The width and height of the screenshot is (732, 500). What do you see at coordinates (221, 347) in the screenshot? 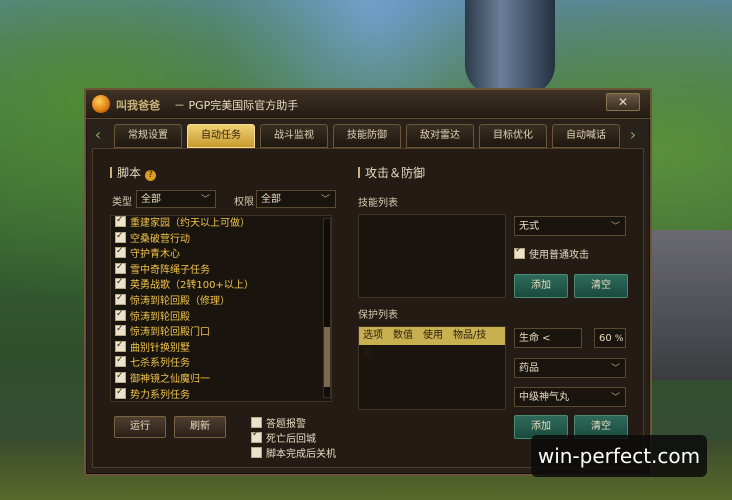
I see `list-item: 曲别针换别墅` at bounding box center [221, 347].